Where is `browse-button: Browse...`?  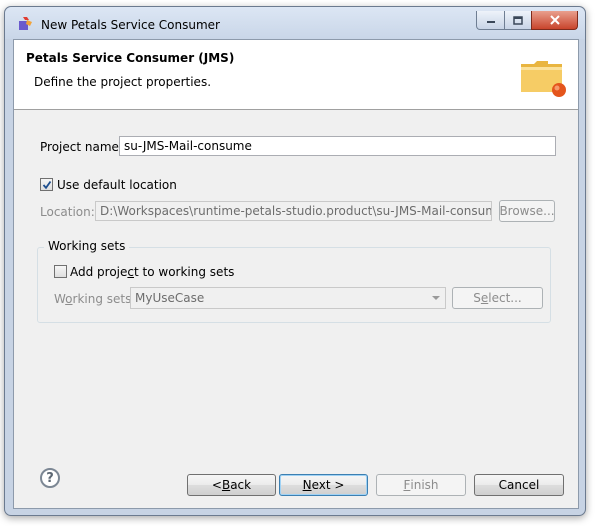 browse-button: Browse... is located at coordinates (527, 211).